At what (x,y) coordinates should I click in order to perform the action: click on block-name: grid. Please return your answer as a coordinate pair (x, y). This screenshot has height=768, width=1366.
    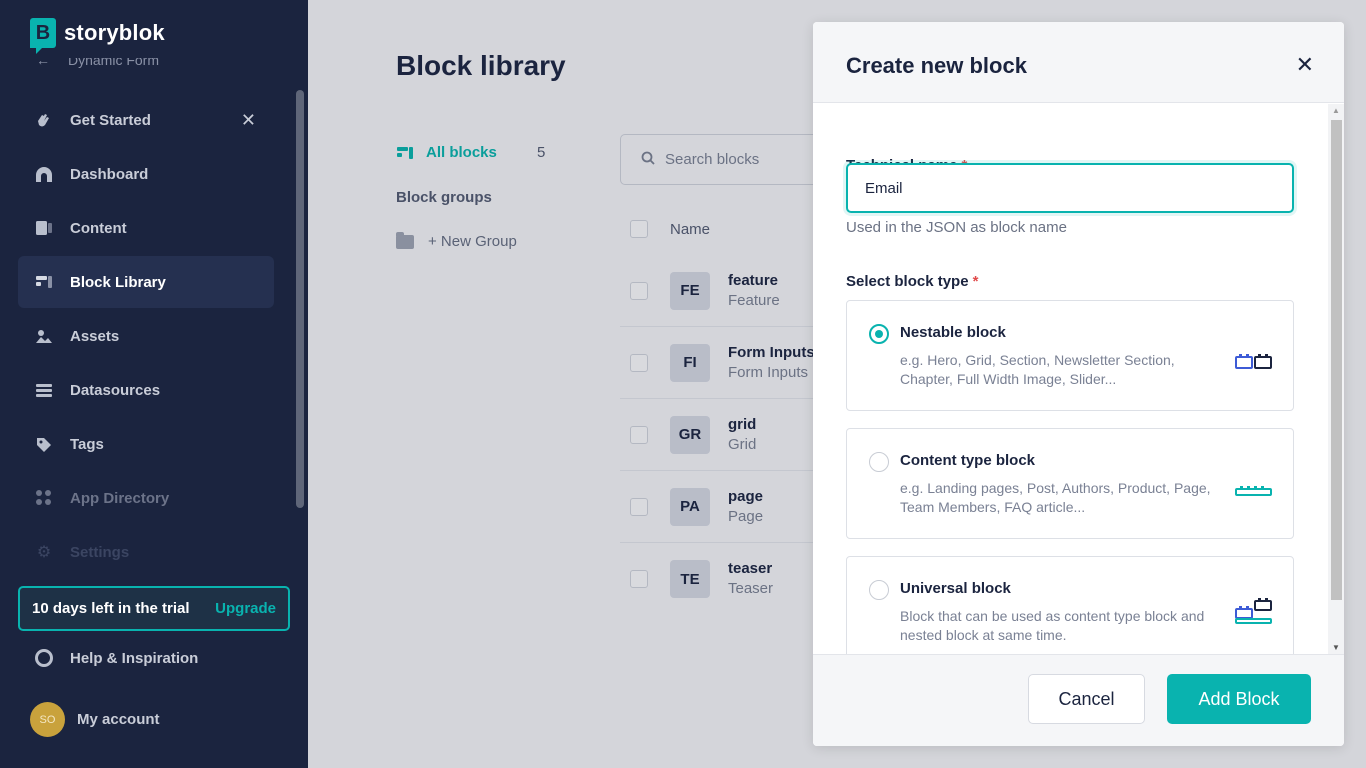
    Looking at the image, I should click on (742, 424).